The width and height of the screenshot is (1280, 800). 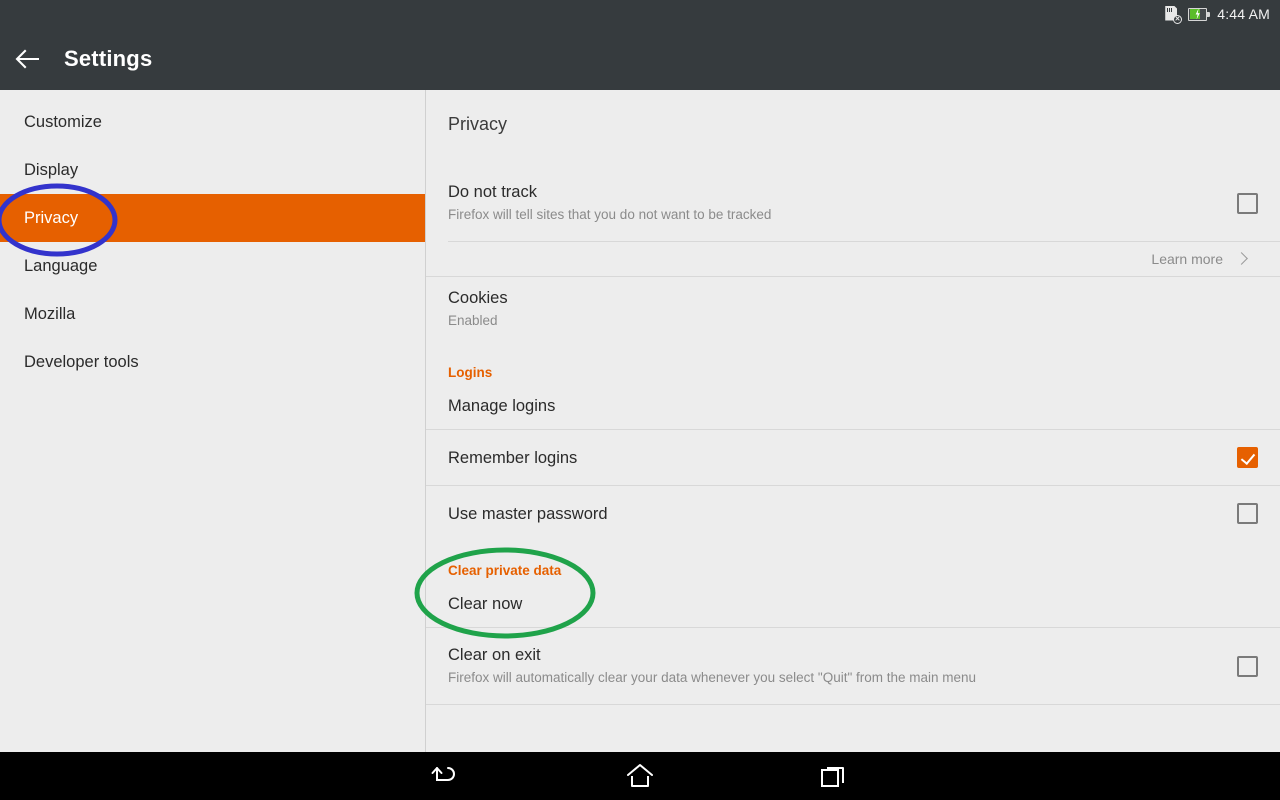 What do you see at coordinates (1241, 258) in the screenshot?
I see `chevron-right-icon` at bounding box center [1241, 258].